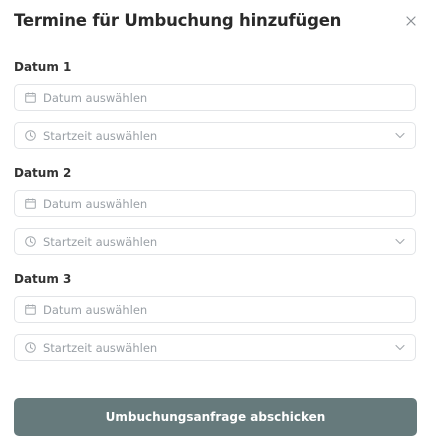 The image size is (428, 448). I want to click on time-3-select: Startzeit auswählen, so click(215, 347).